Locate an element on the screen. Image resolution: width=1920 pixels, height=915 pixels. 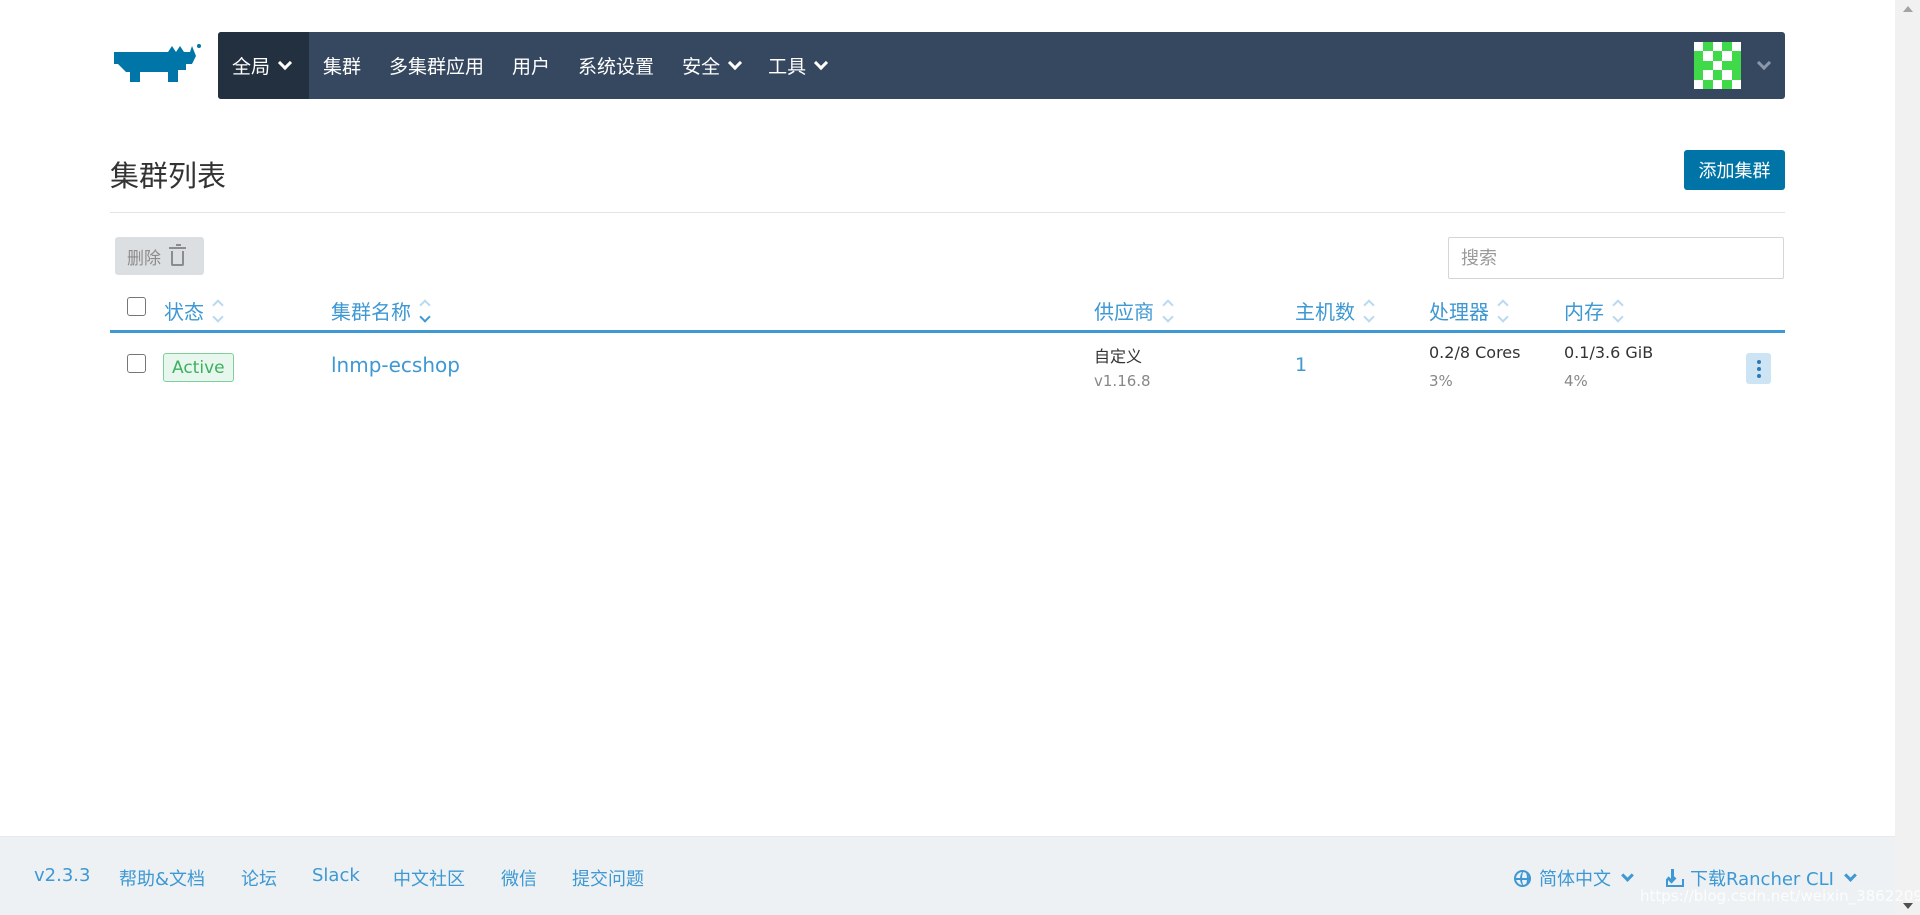
column-header-provider: 供应商 is located at coordinates (1134, 310).